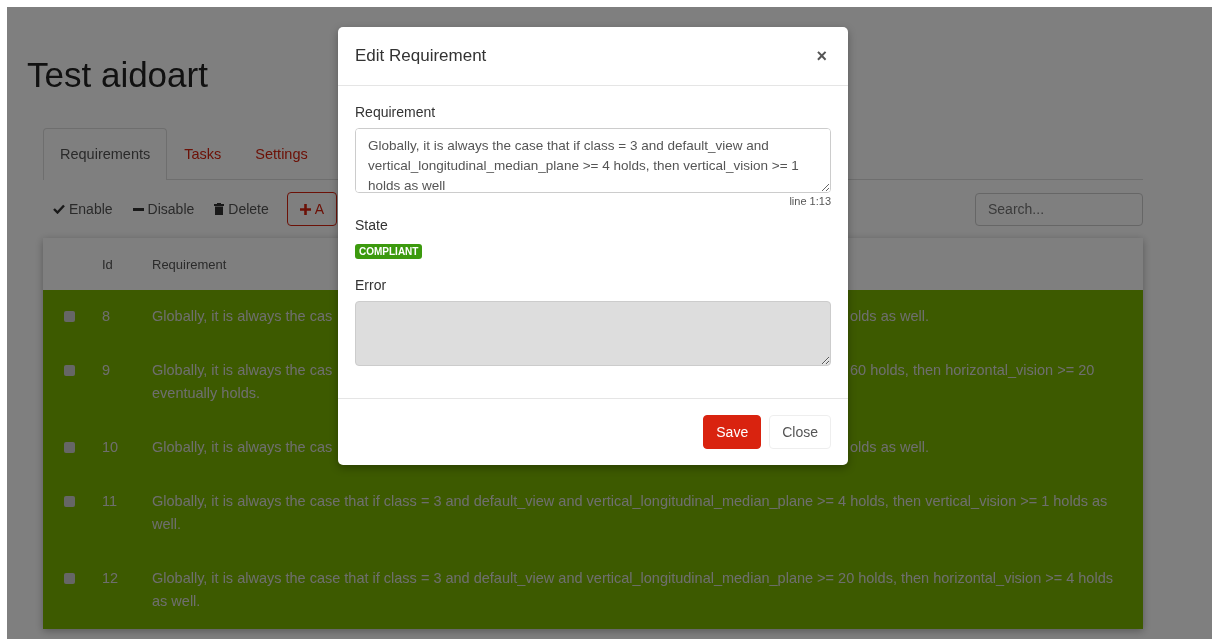  I want to click on requirement-text: 60 holds, then horizontal_vision >= 20, so click(973, 370).